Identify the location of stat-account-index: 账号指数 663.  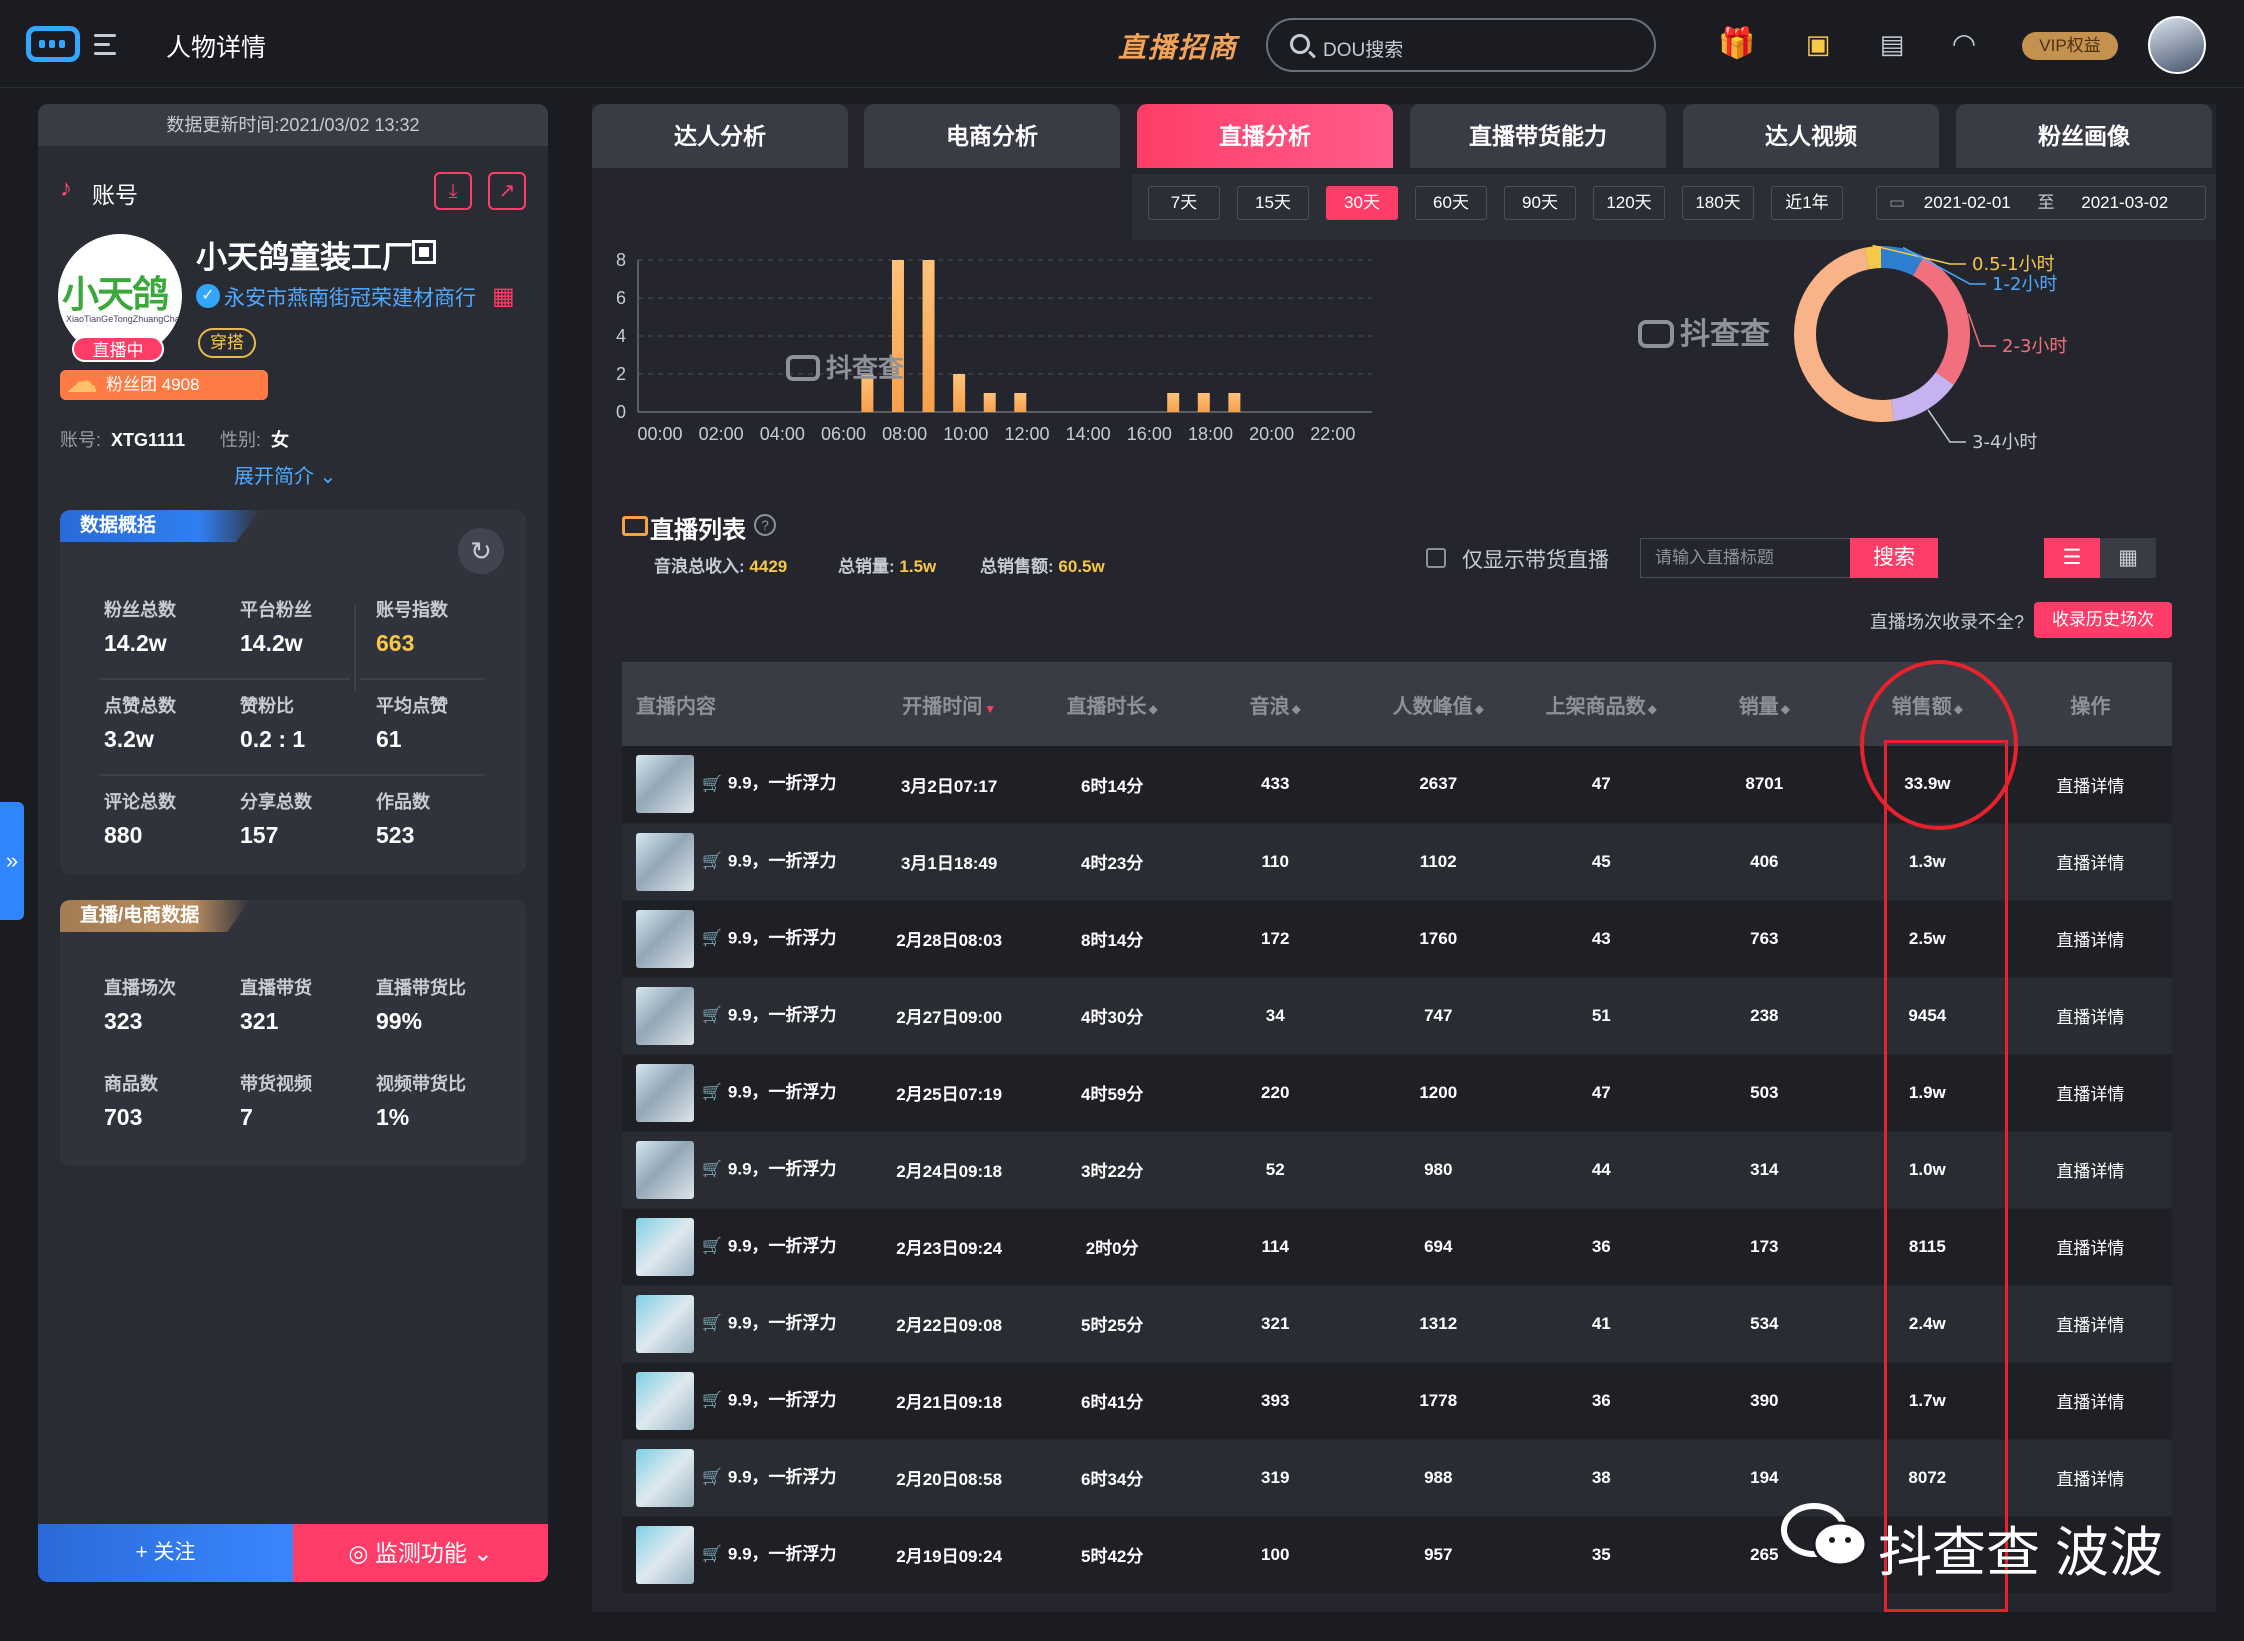
(412, 628).